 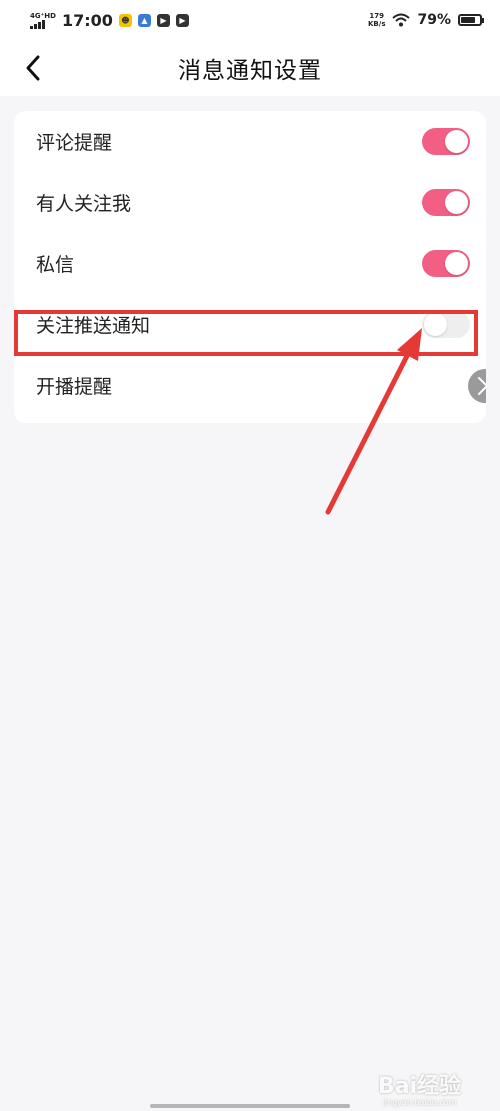 I want to click on setting-row-private-message: 私信, so click(x=250, y=263).